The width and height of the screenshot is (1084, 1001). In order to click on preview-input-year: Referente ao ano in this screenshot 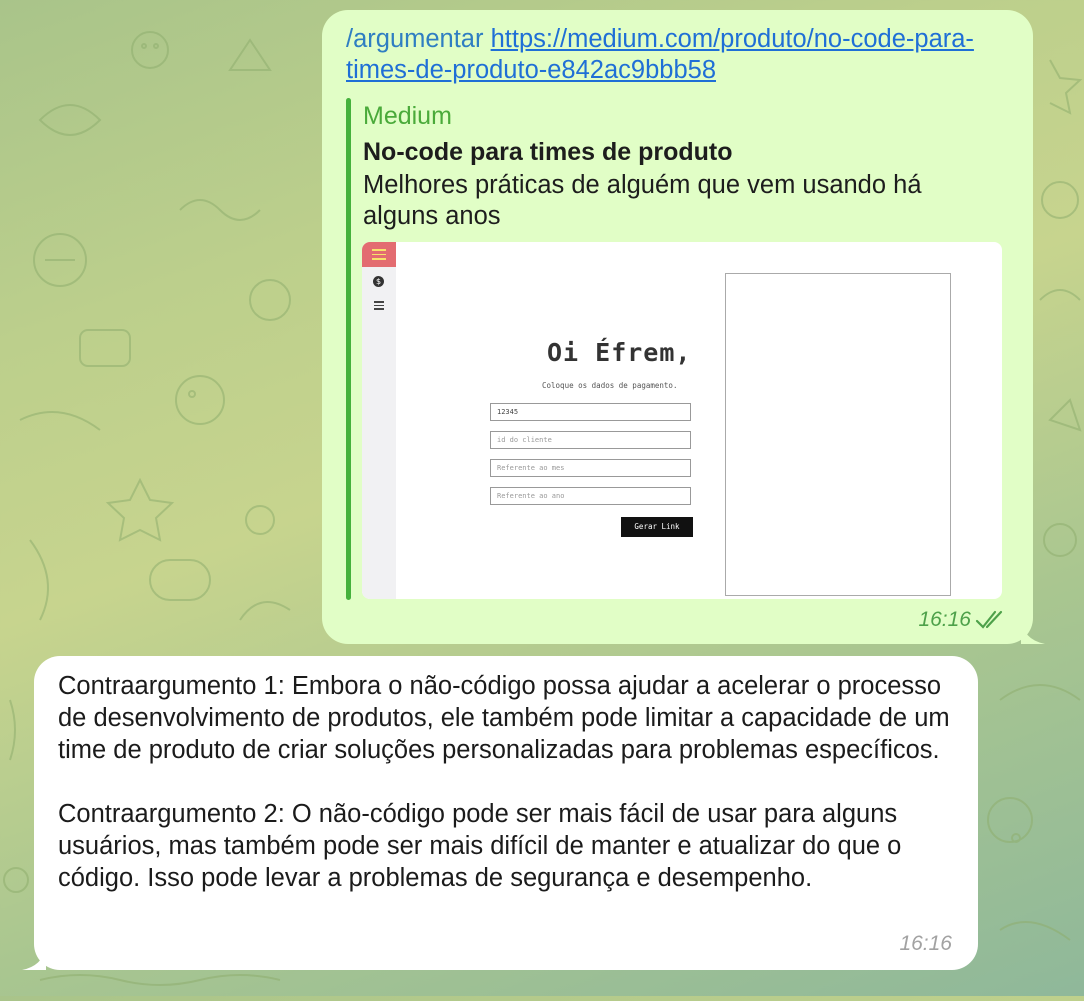, I will do `click(590, 496)`.